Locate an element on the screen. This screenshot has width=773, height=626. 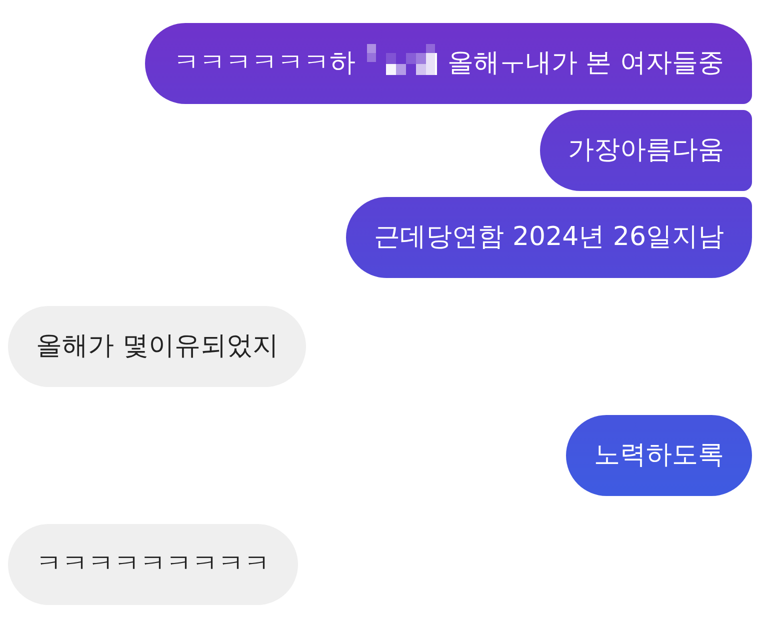
message-text: 근데당연함 2024년 26일지남 is located at coordinates (549, 237).